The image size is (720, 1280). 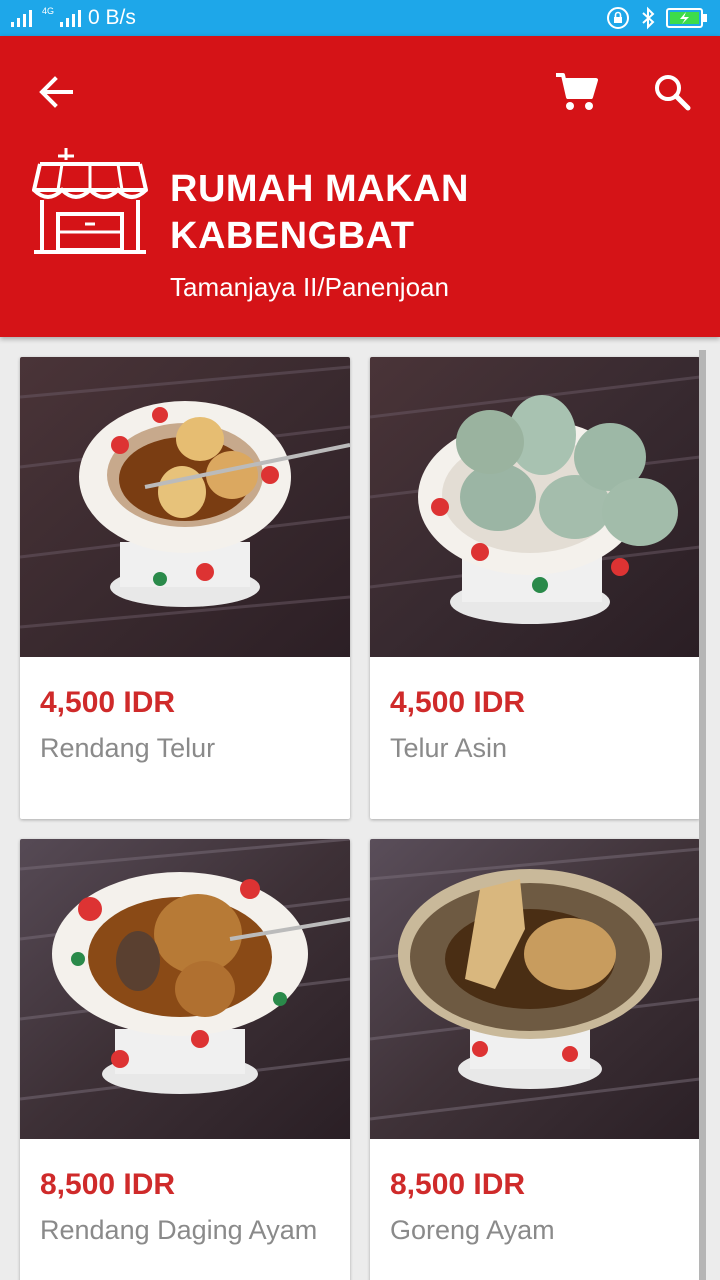 I want to click on product-name: Rendang Telur, so click(x=128, y=748).